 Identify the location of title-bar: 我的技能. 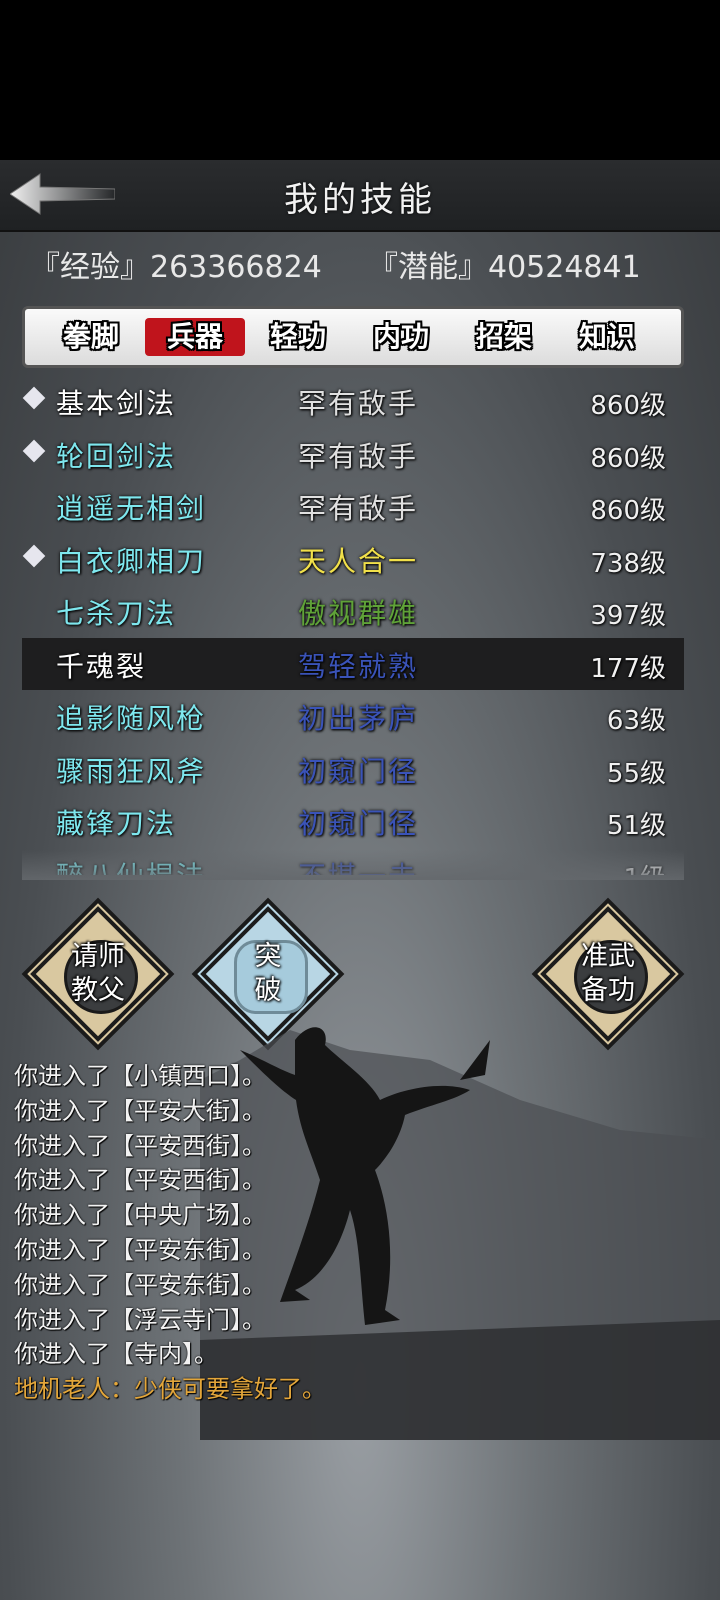
(360, 196).